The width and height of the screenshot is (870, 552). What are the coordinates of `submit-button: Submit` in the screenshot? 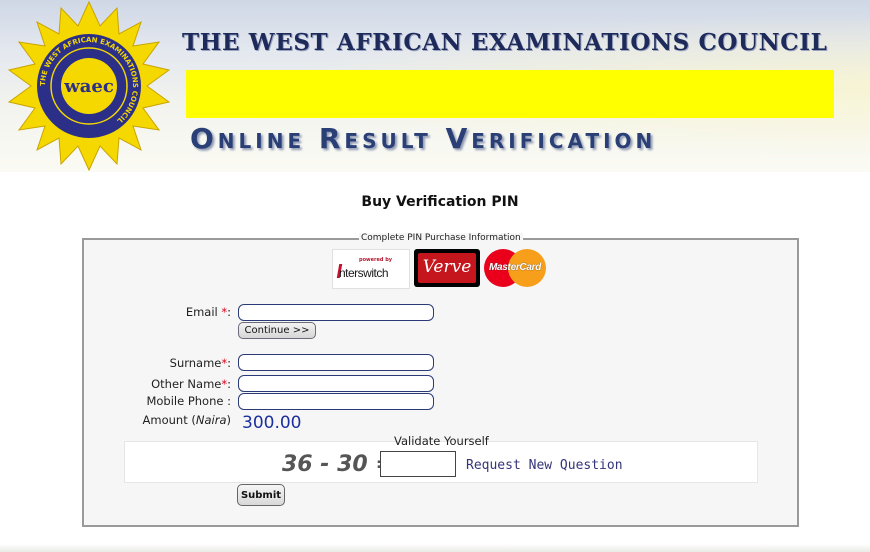 It's located at (261, 495).